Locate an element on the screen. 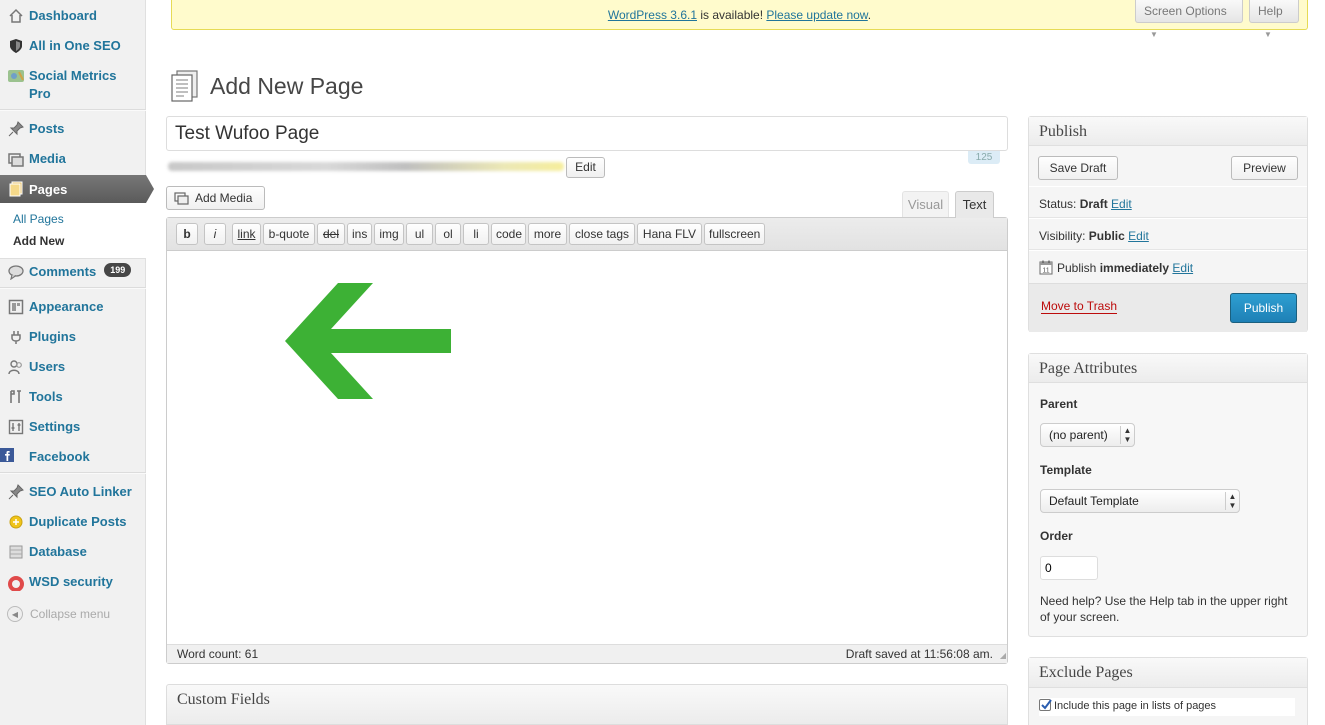 This screenshot has width=1325, height=725. sidebar-item-users: Users is located at coordinates (73, 367).